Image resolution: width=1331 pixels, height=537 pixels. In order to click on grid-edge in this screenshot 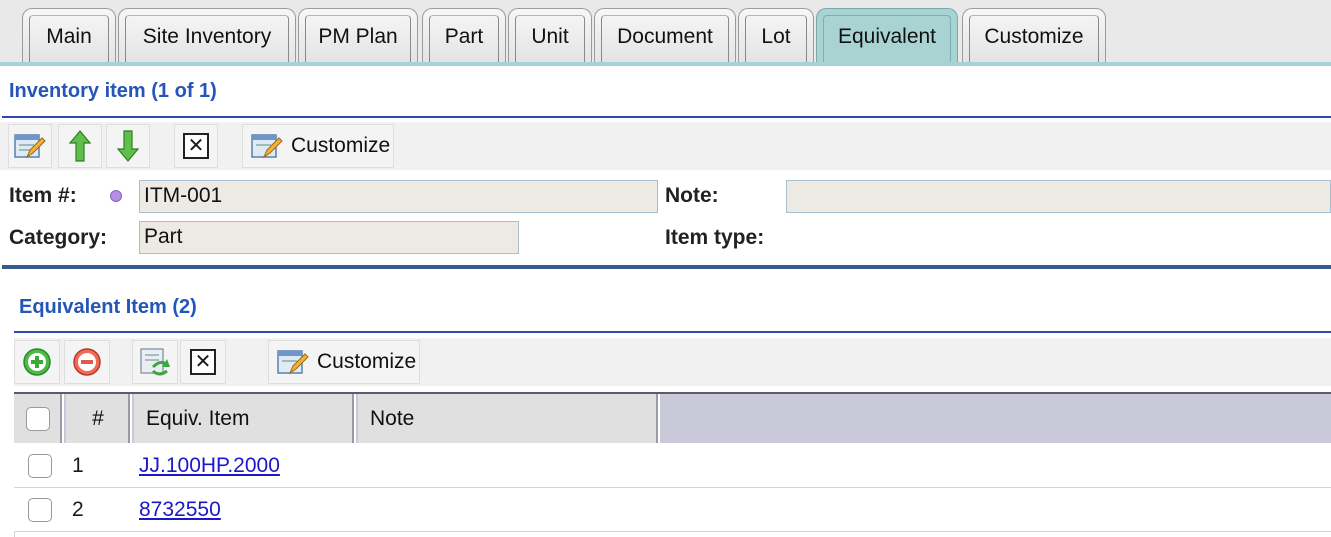, I will do `click(14, 534)`.